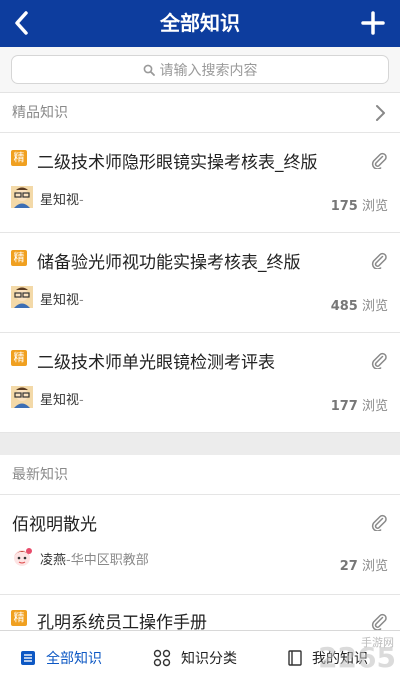 The width and height of the screenshot is (400, 683). What do you see at coordinates (40, 475) in the screenshot?
I see `latest-section-label: 最新知识` at bounding box center [40, 475].